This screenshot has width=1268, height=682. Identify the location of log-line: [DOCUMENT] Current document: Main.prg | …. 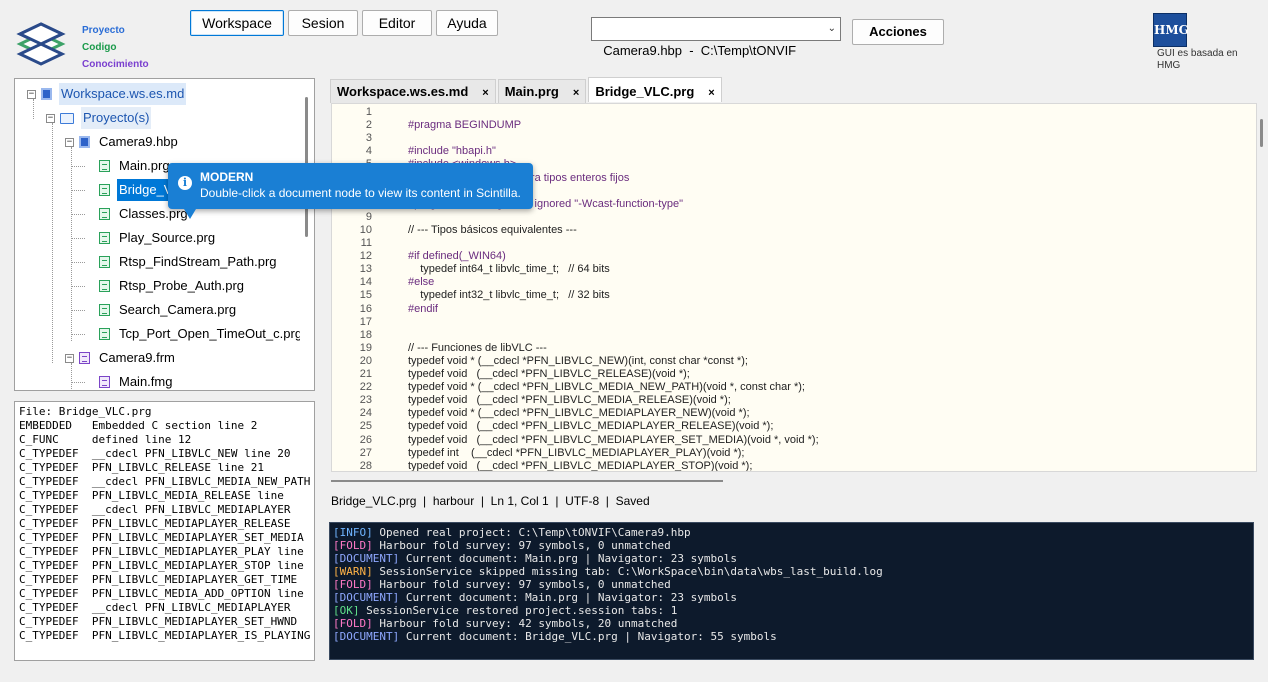
(791, 597).